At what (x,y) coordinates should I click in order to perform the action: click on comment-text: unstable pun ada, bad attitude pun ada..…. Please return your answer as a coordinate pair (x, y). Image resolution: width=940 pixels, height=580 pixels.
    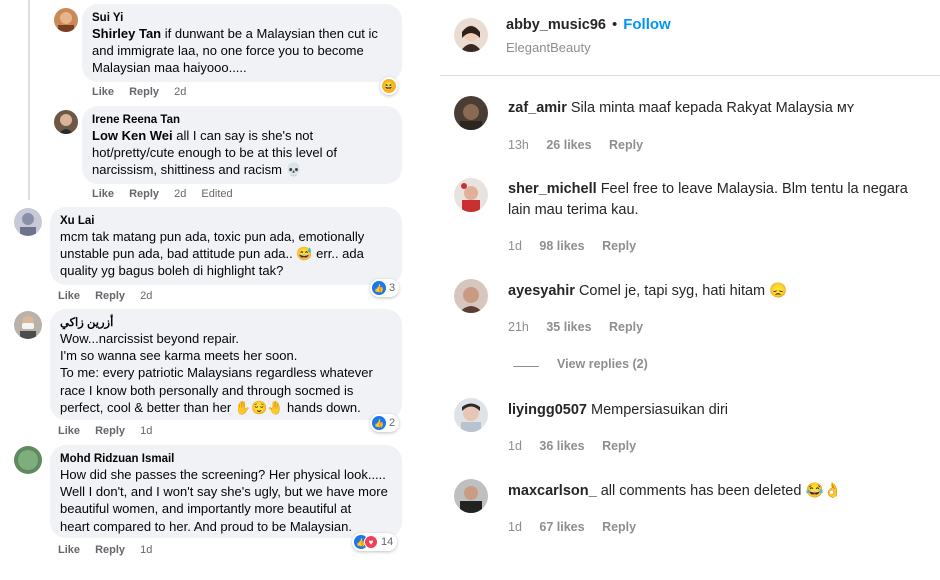
    Looking at the image, I should click on (212, 254).